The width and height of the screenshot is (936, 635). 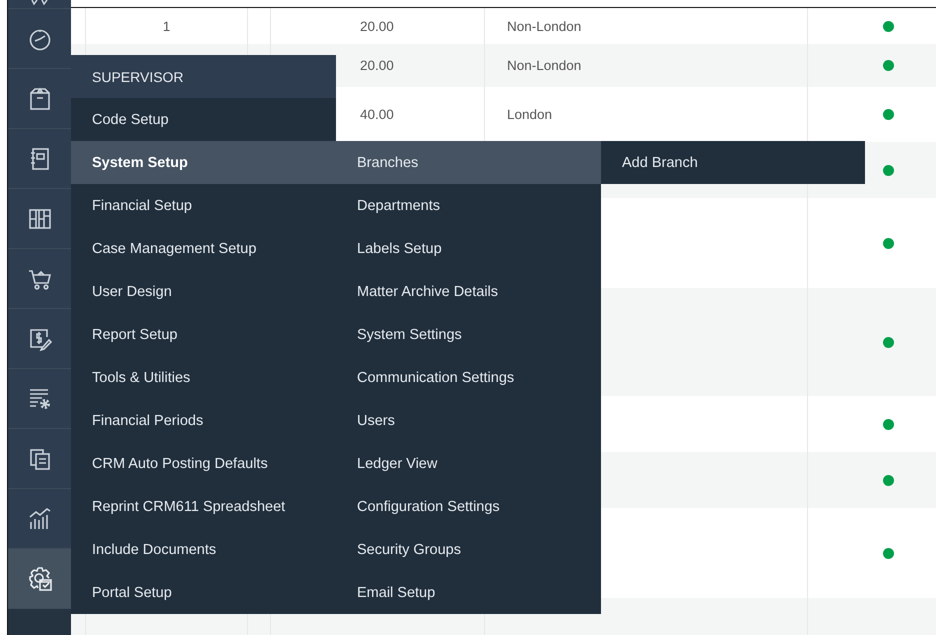 What do you see at coordinates (203, 76) in the screenshot?
I see `menu-header: SUPERVISOR` at bounding box center [203, 76].